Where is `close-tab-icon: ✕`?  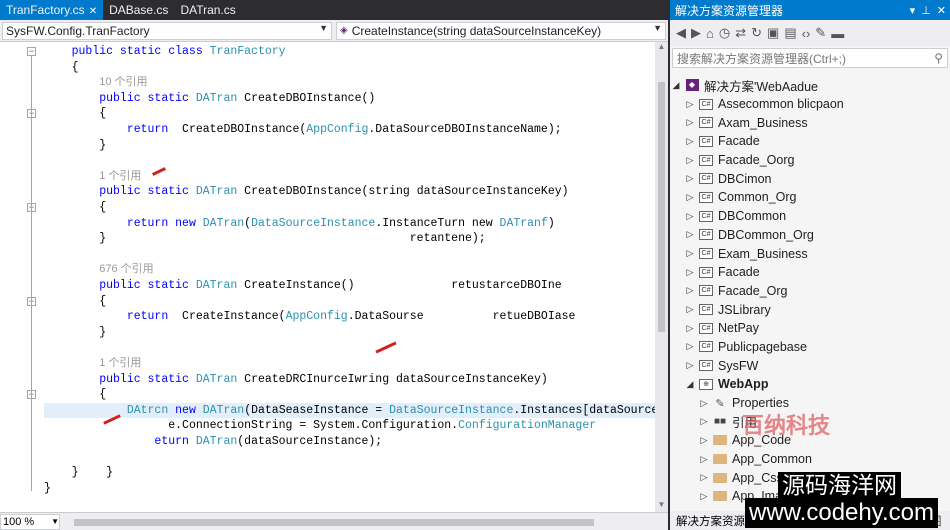
close-tab-icon: ✕ is located at coordinates (93, 11).